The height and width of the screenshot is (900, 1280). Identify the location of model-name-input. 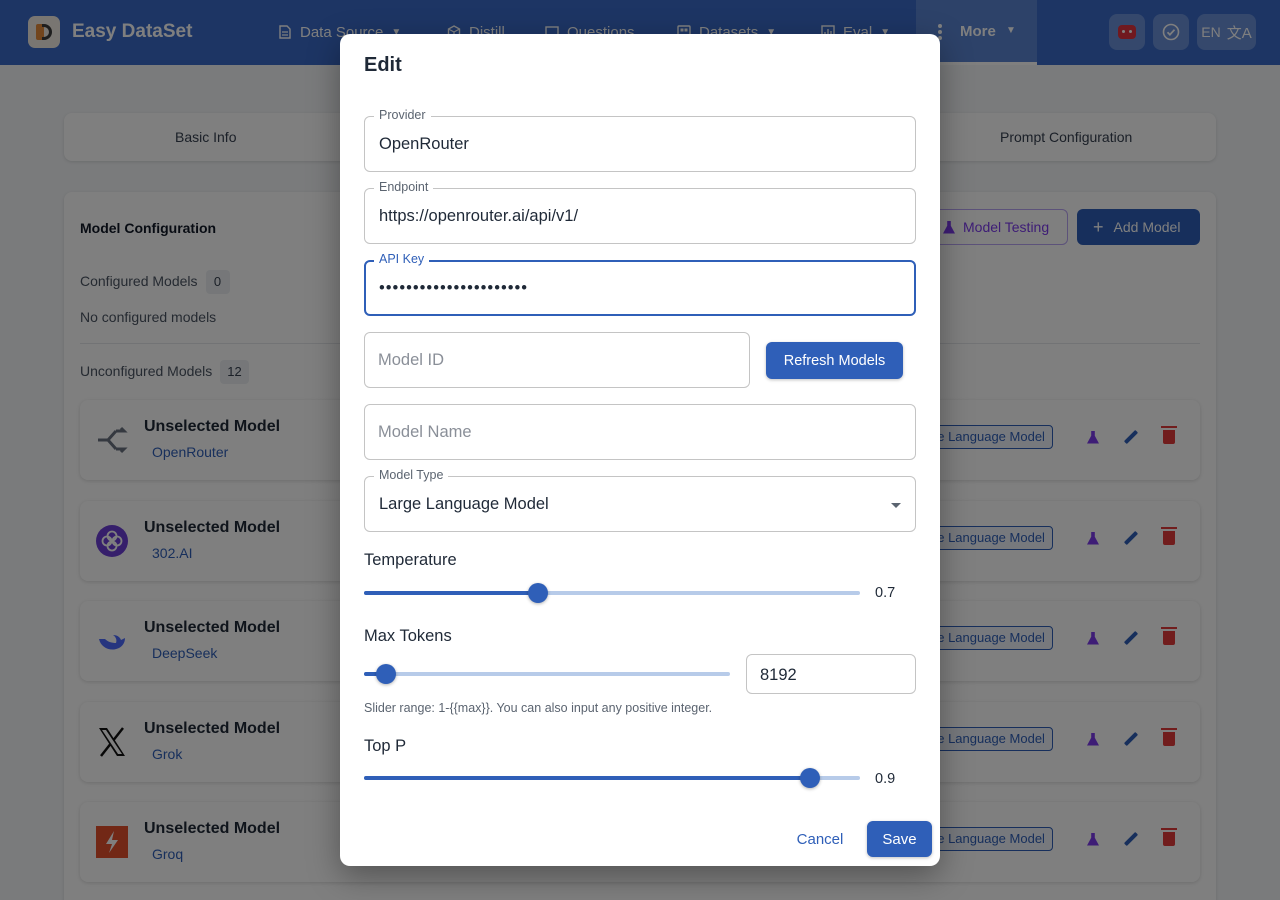
(625, 432).